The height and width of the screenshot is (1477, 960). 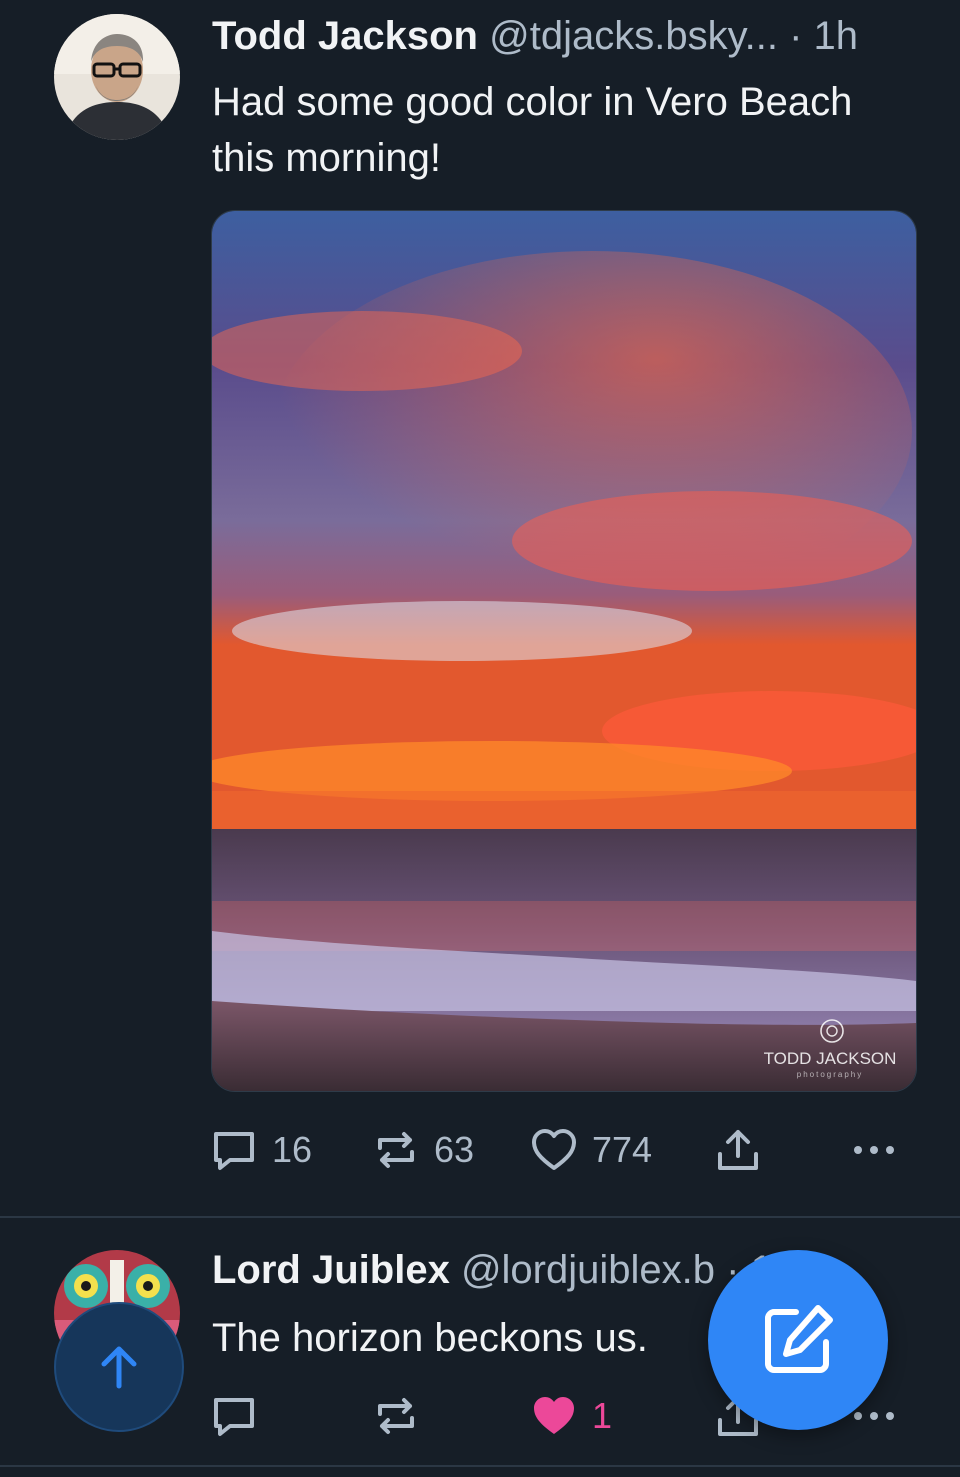 I want to click on ellipsis-icon, so click(x=874, y=1150).